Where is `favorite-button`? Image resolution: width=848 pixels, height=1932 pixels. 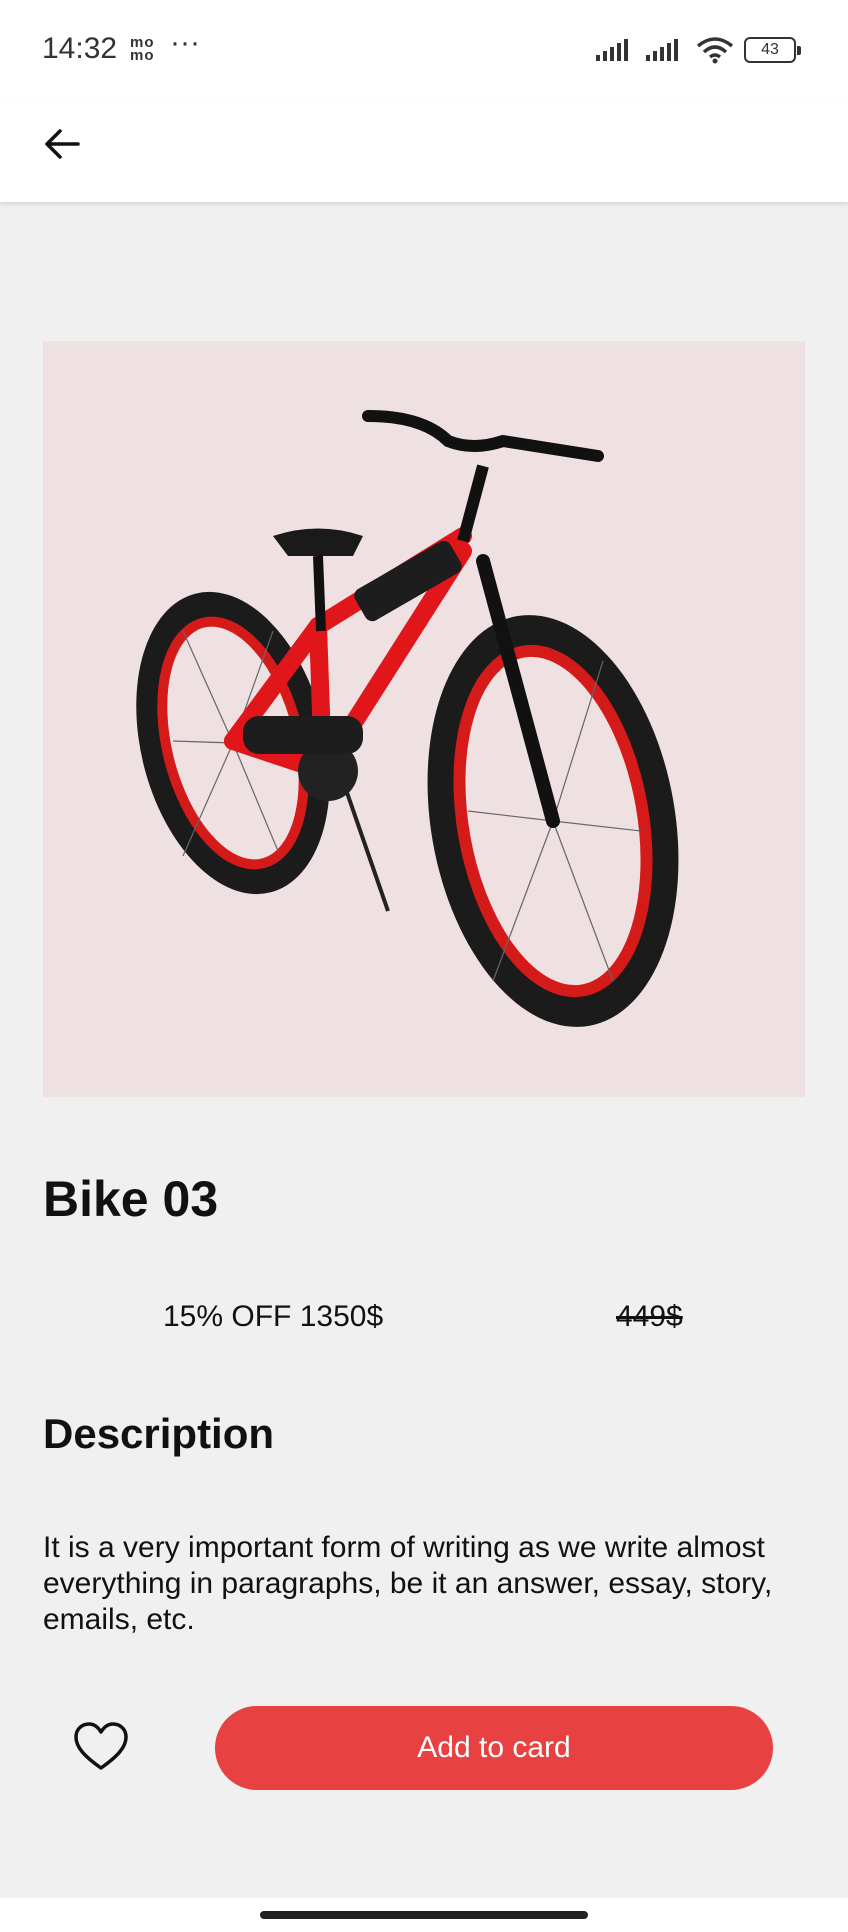 favorite-button is located at coordinates (101, 1747).